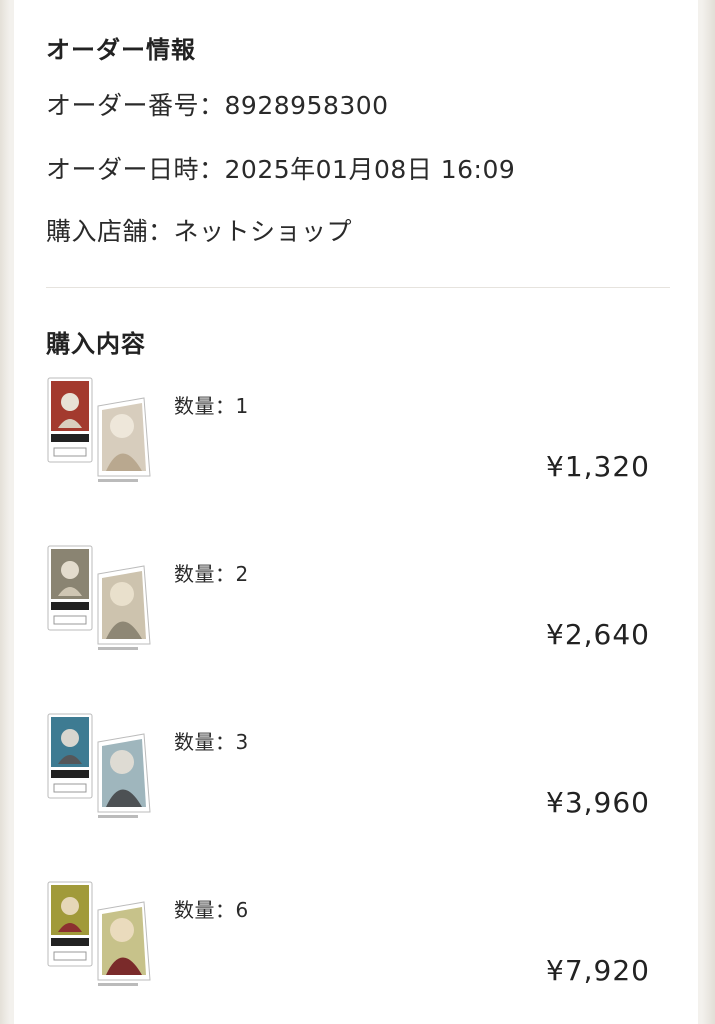  I want to click on order-number-row: オーダー番号：8928958300, so click(217, 104).